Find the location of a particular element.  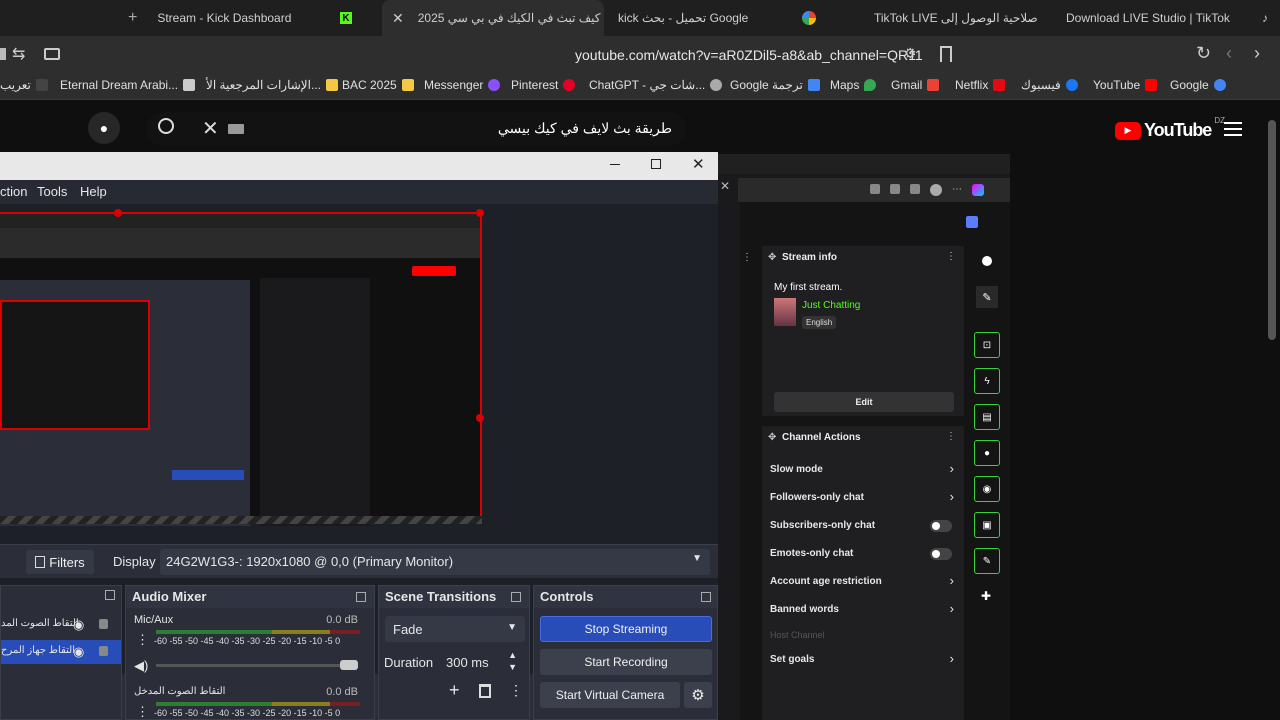

plus-icon: + is located at coordinates (132, 18).